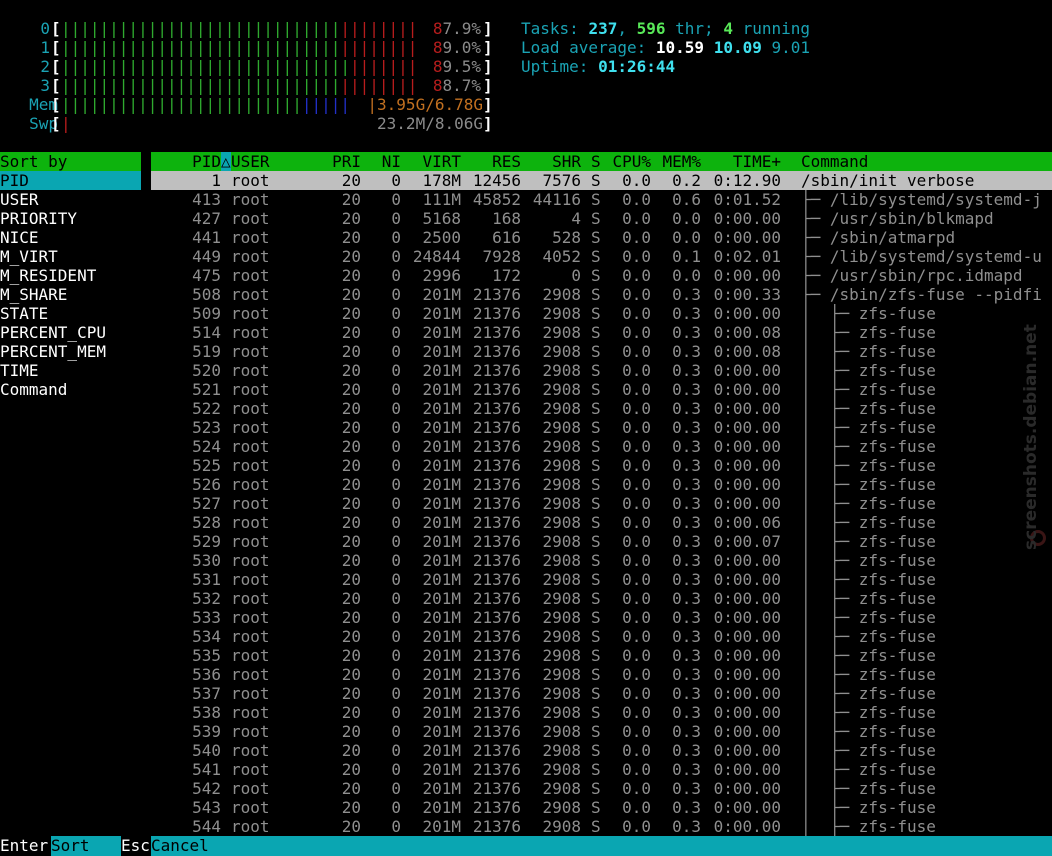 This screenshot has width=1052, height=856. What do you see at coordinates (70, 218) in the screenshot?
I see `sort-option-priority: PRIORITY` at bounding box center [70, 218].